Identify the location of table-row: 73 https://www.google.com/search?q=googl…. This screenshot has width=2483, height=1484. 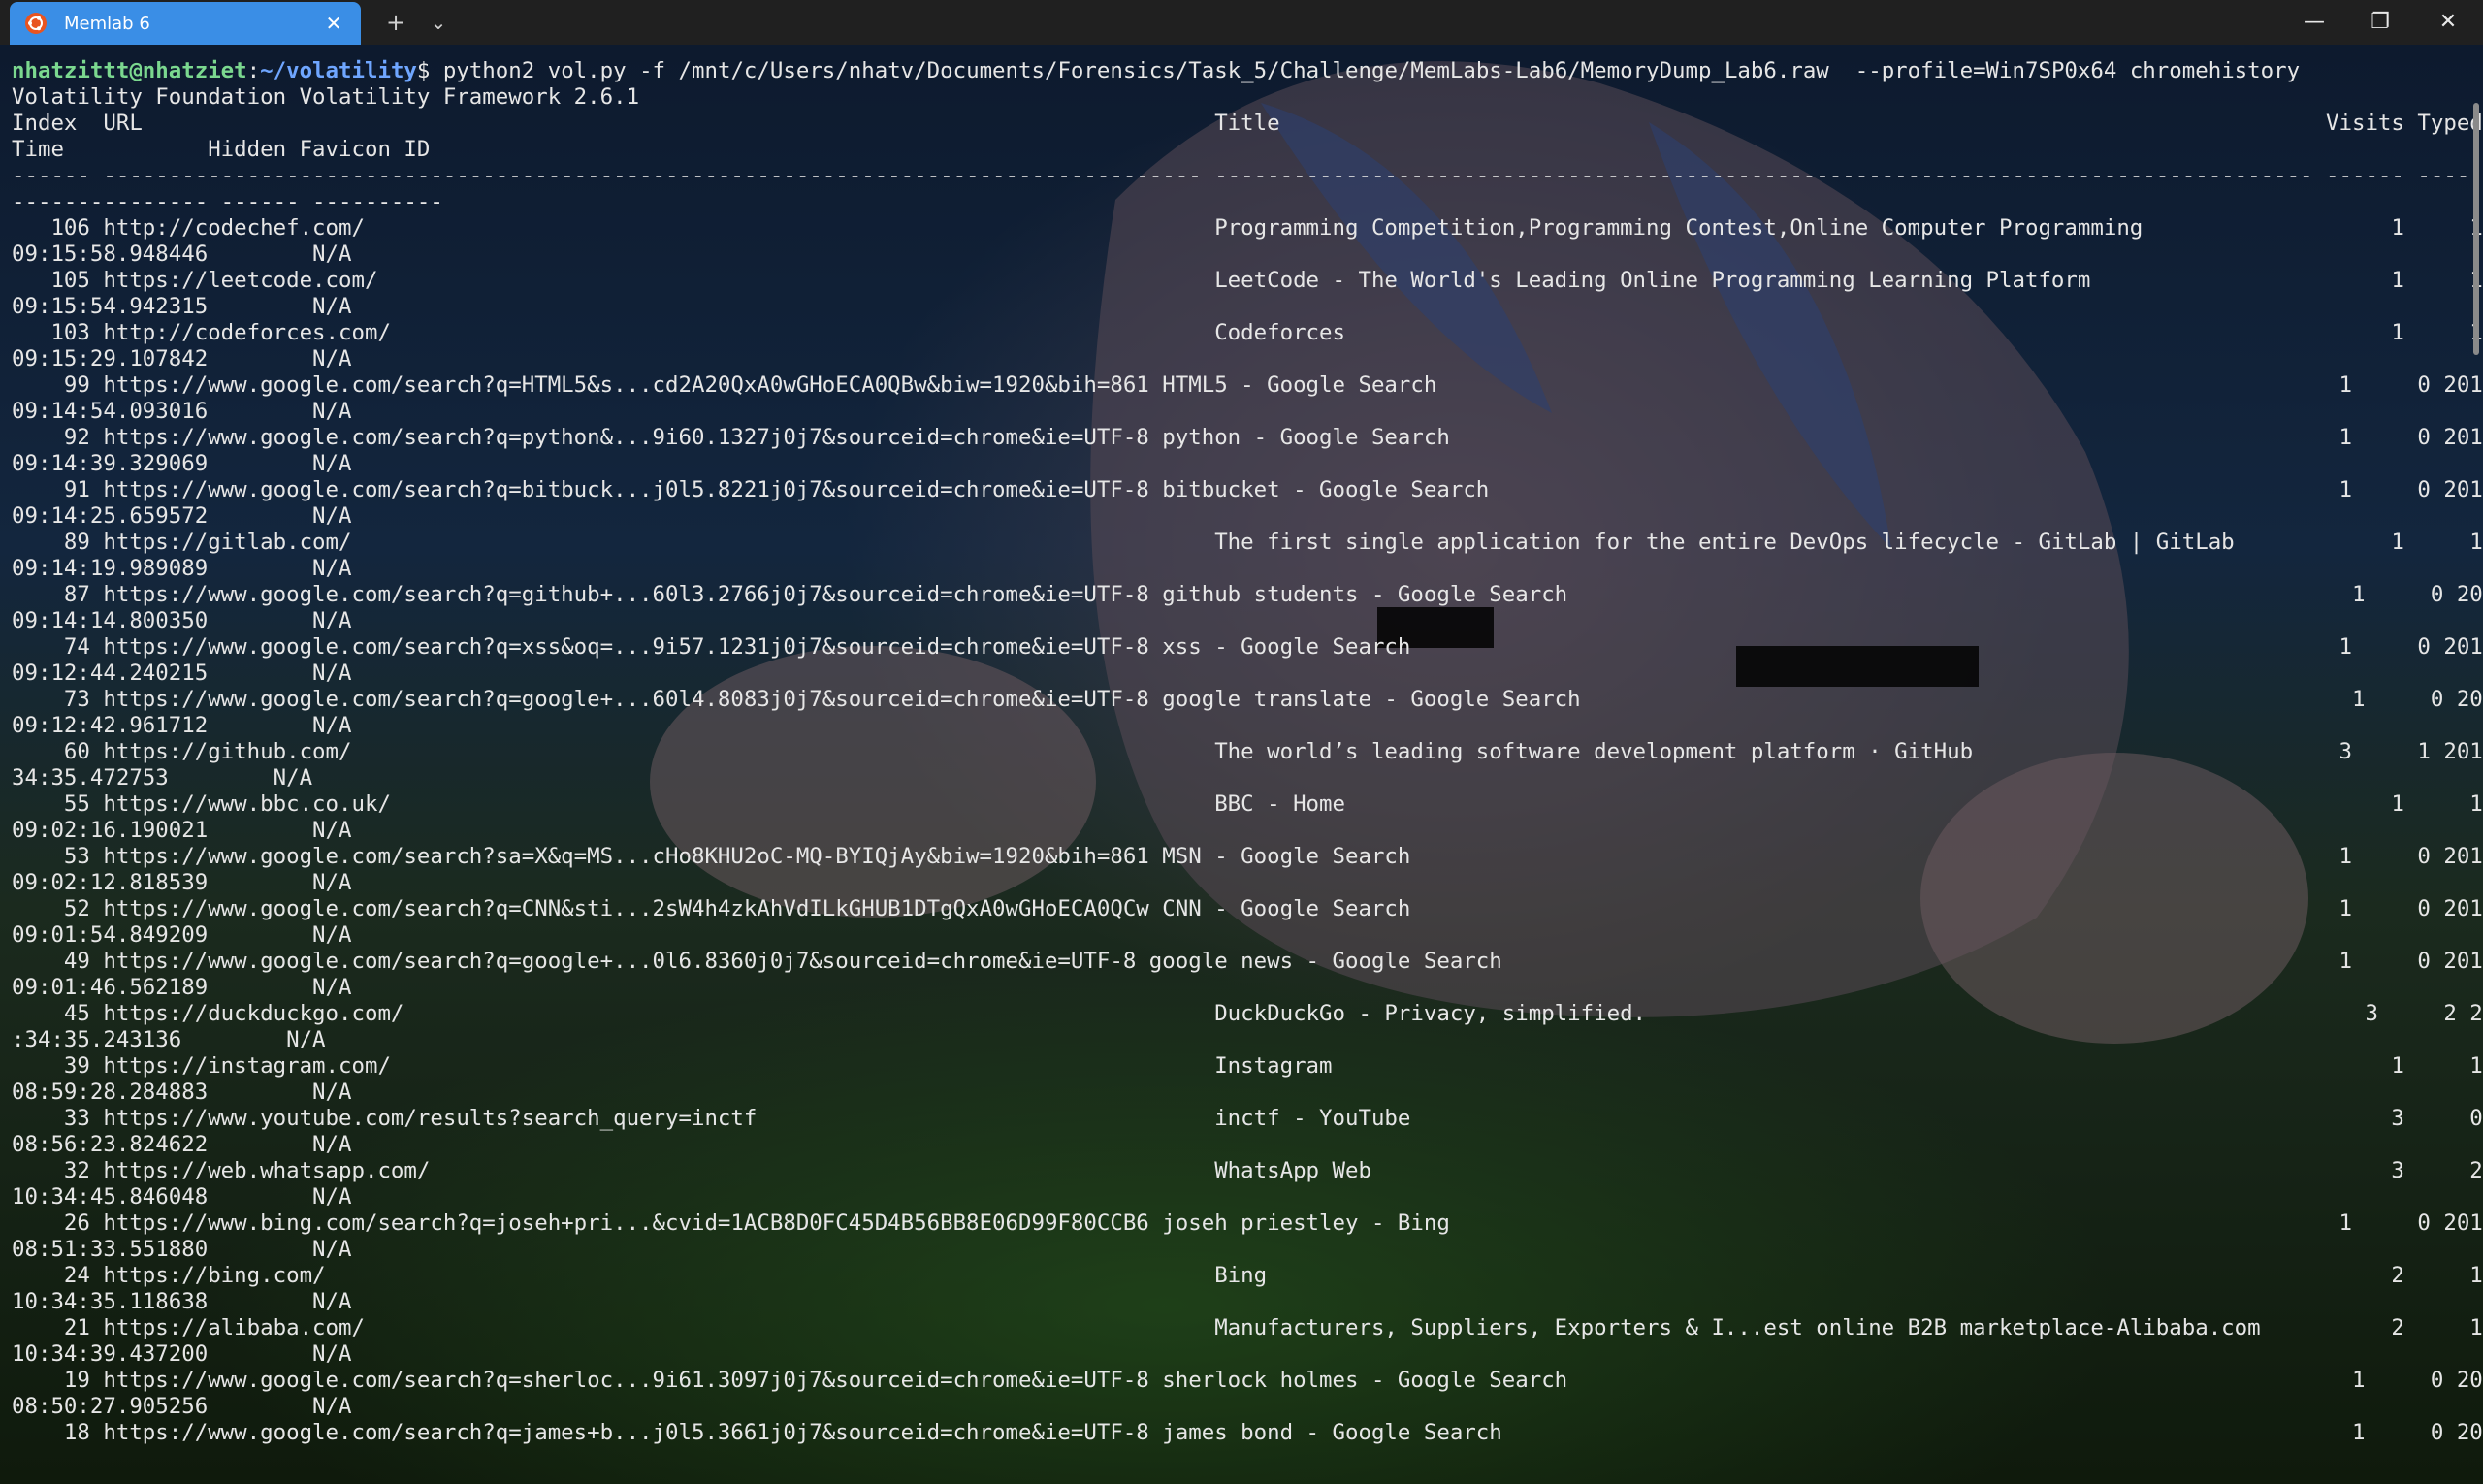
(1247, 699).